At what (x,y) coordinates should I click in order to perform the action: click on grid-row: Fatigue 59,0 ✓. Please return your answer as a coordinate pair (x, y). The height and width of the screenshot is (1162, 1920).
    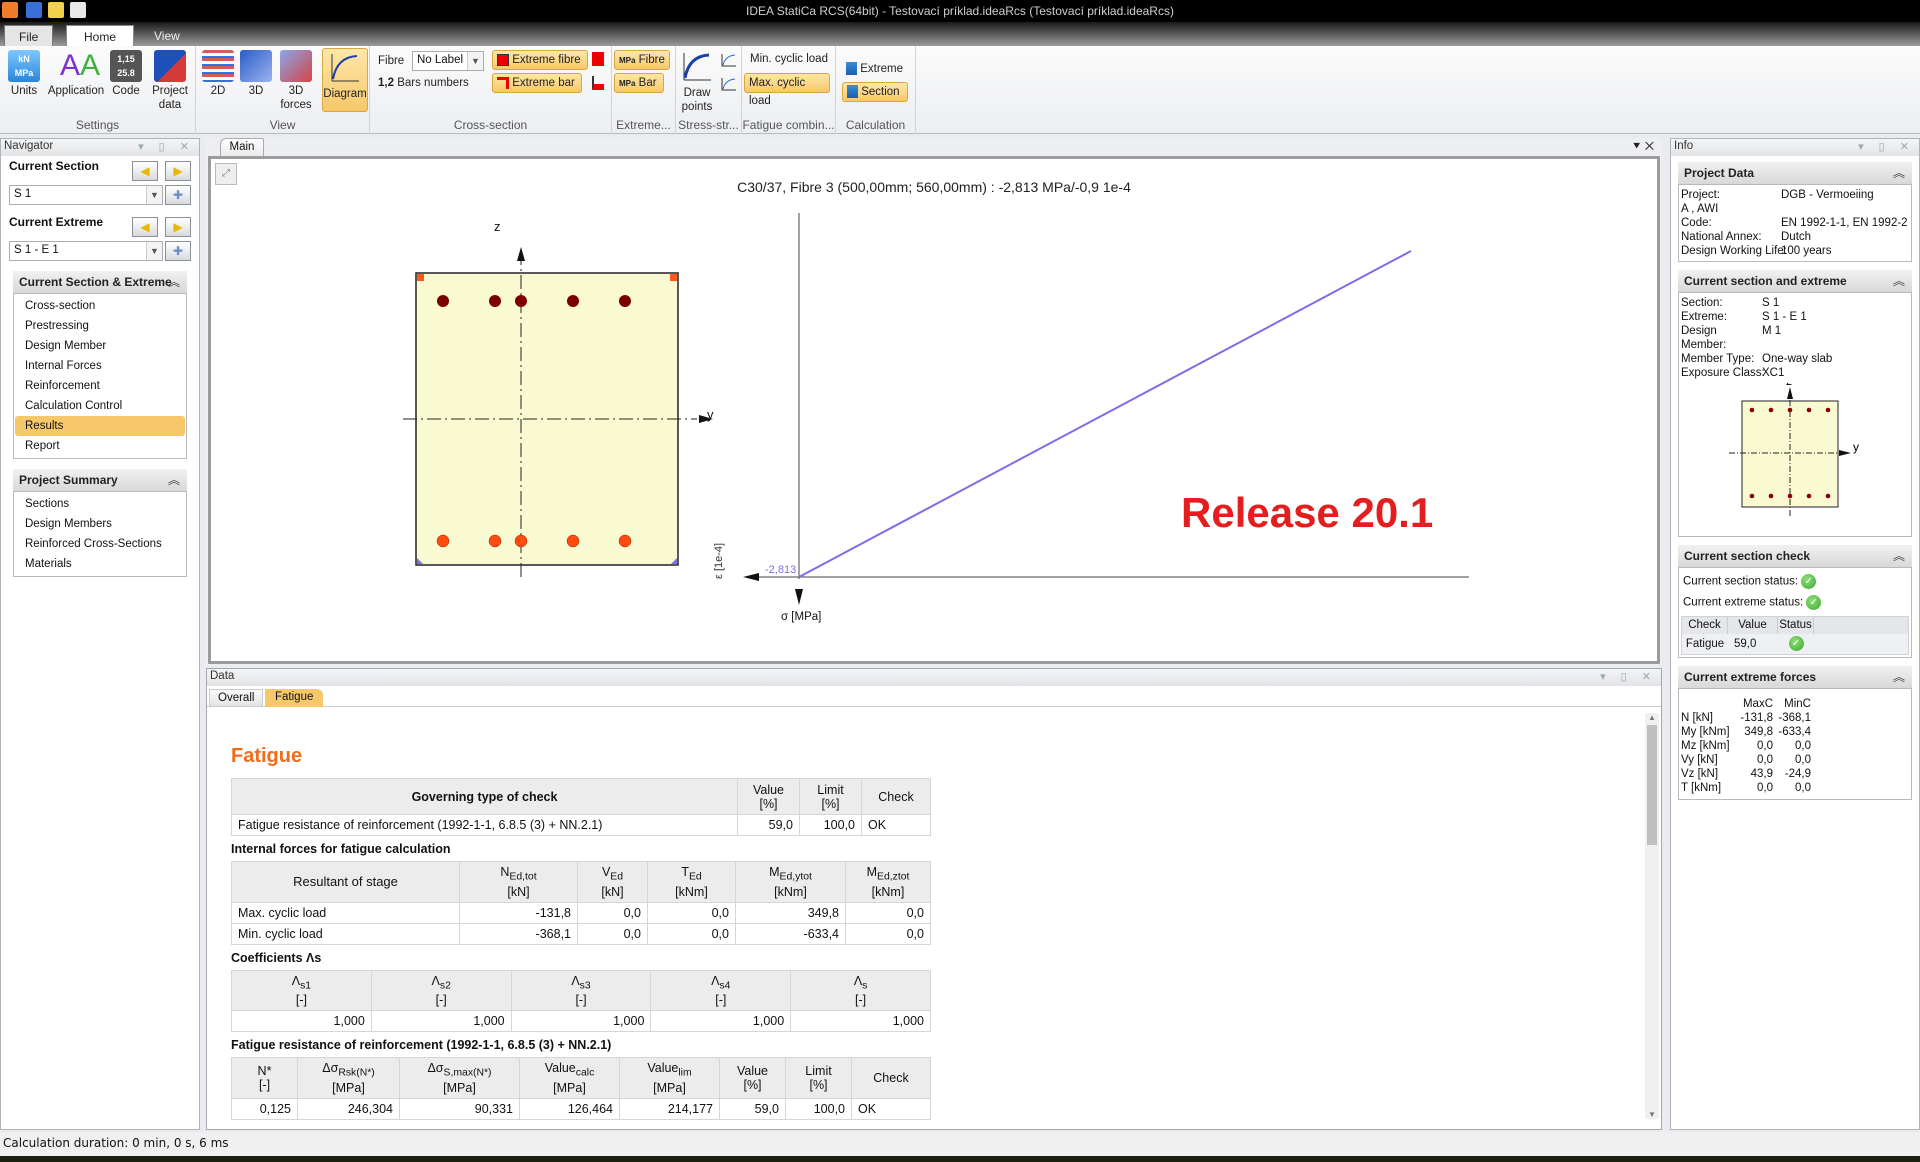
    Looking at the image, I should click on (1795, 644).